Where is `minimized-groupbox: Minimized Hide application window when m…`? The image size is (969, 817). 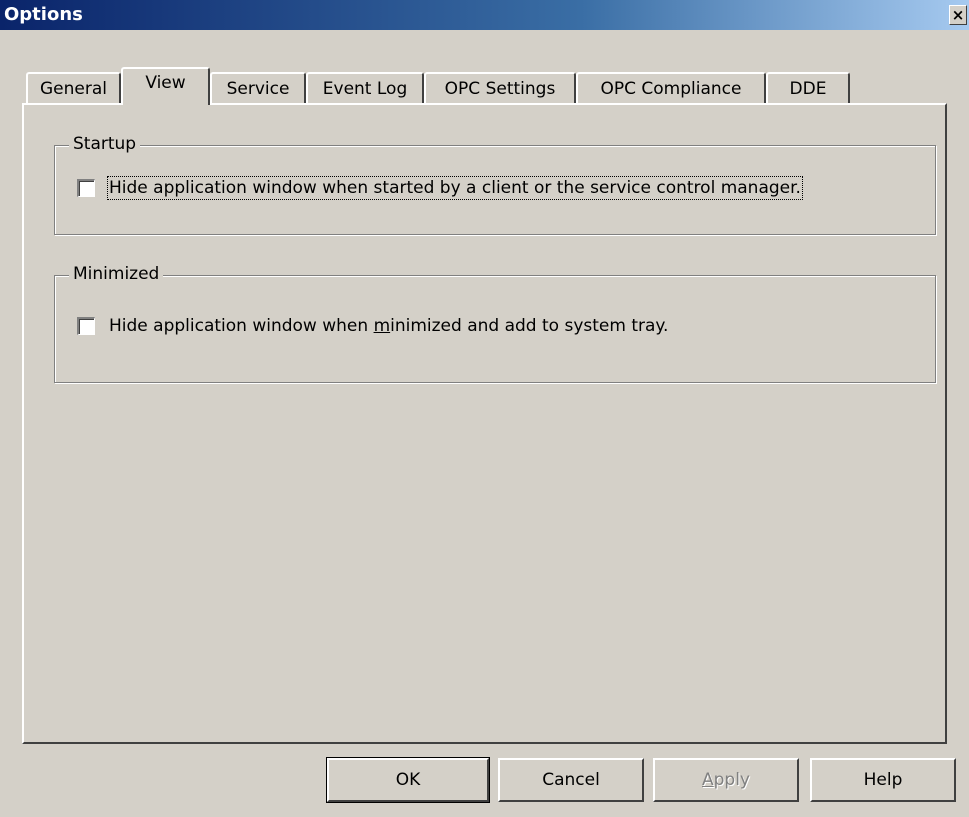
minimized-groupbox: Minimized Hide application window when m… is located at coordinates (495, 323).